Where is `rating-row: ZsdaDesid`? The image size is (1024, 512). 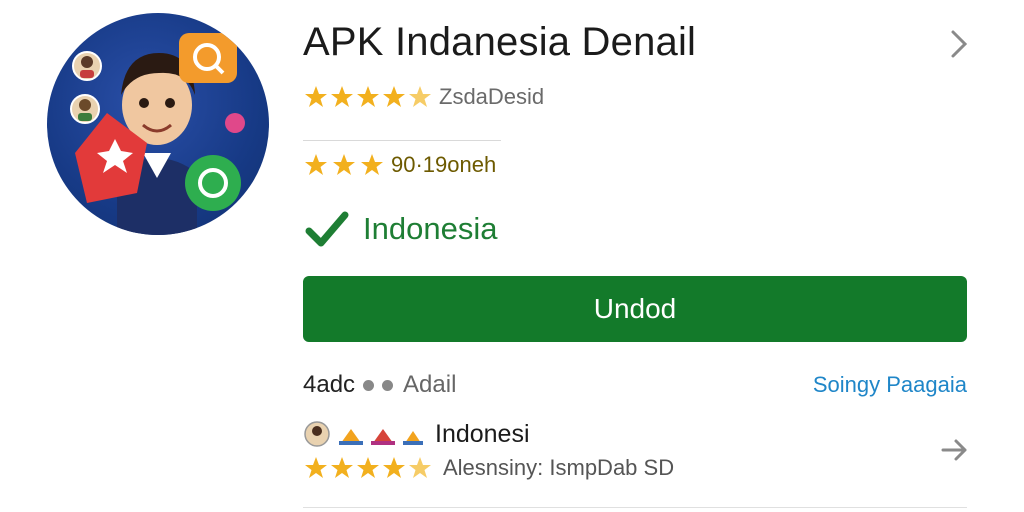 rating-row: ZsdaDesid is located at coordinates (423, 97).